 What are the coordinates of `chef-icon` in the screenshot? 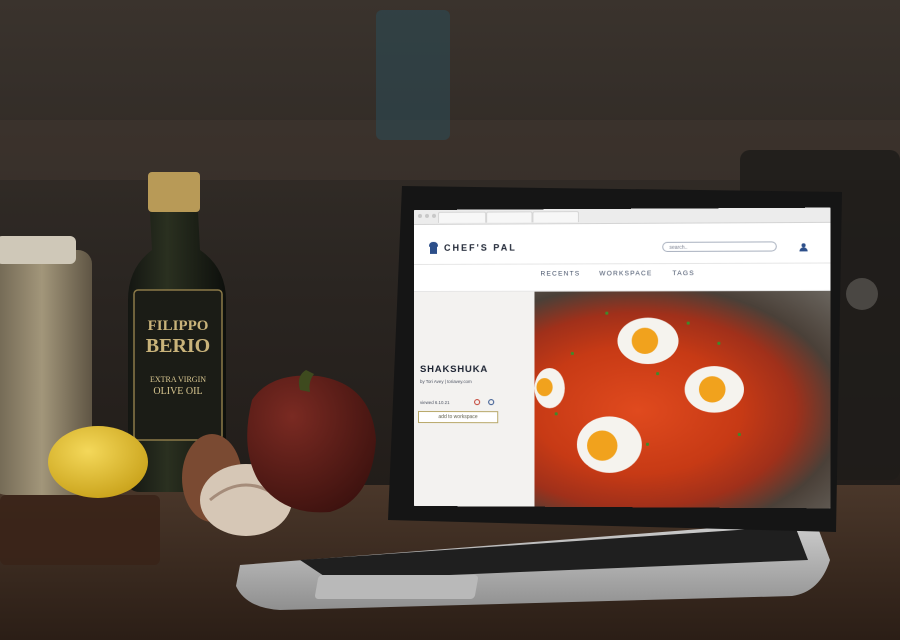 It's located at (433, 248).